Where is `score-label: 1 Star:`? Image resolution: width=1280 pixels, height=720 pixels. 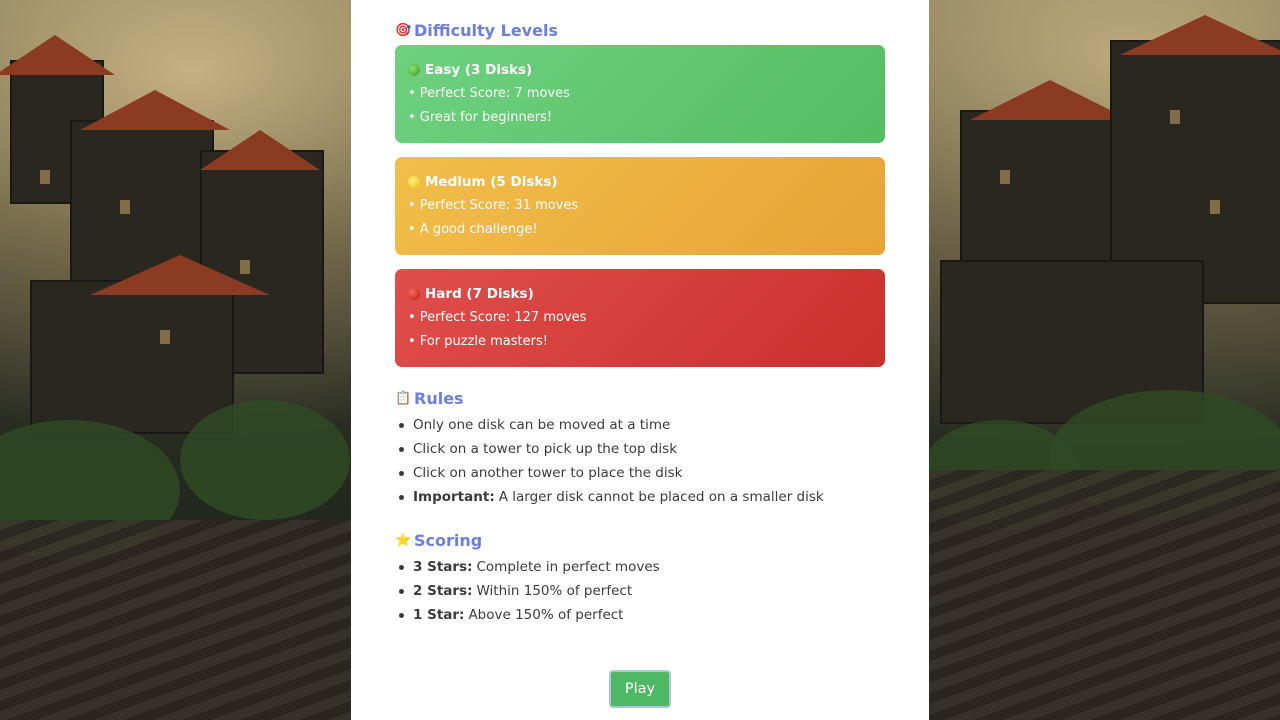
score-label: 1 Star: is located at coordinates (439, 615).